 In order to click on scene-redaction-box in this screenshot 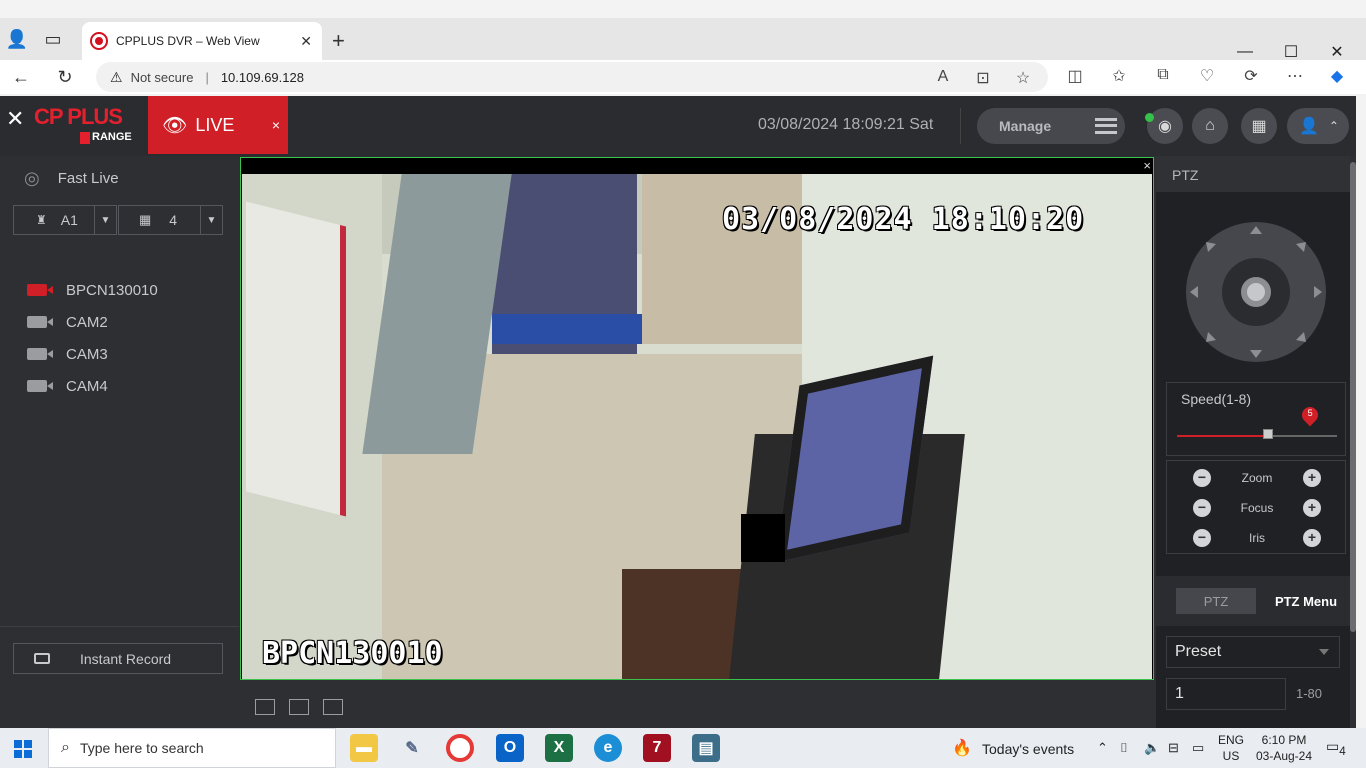, I will do `click(763, 538)`.